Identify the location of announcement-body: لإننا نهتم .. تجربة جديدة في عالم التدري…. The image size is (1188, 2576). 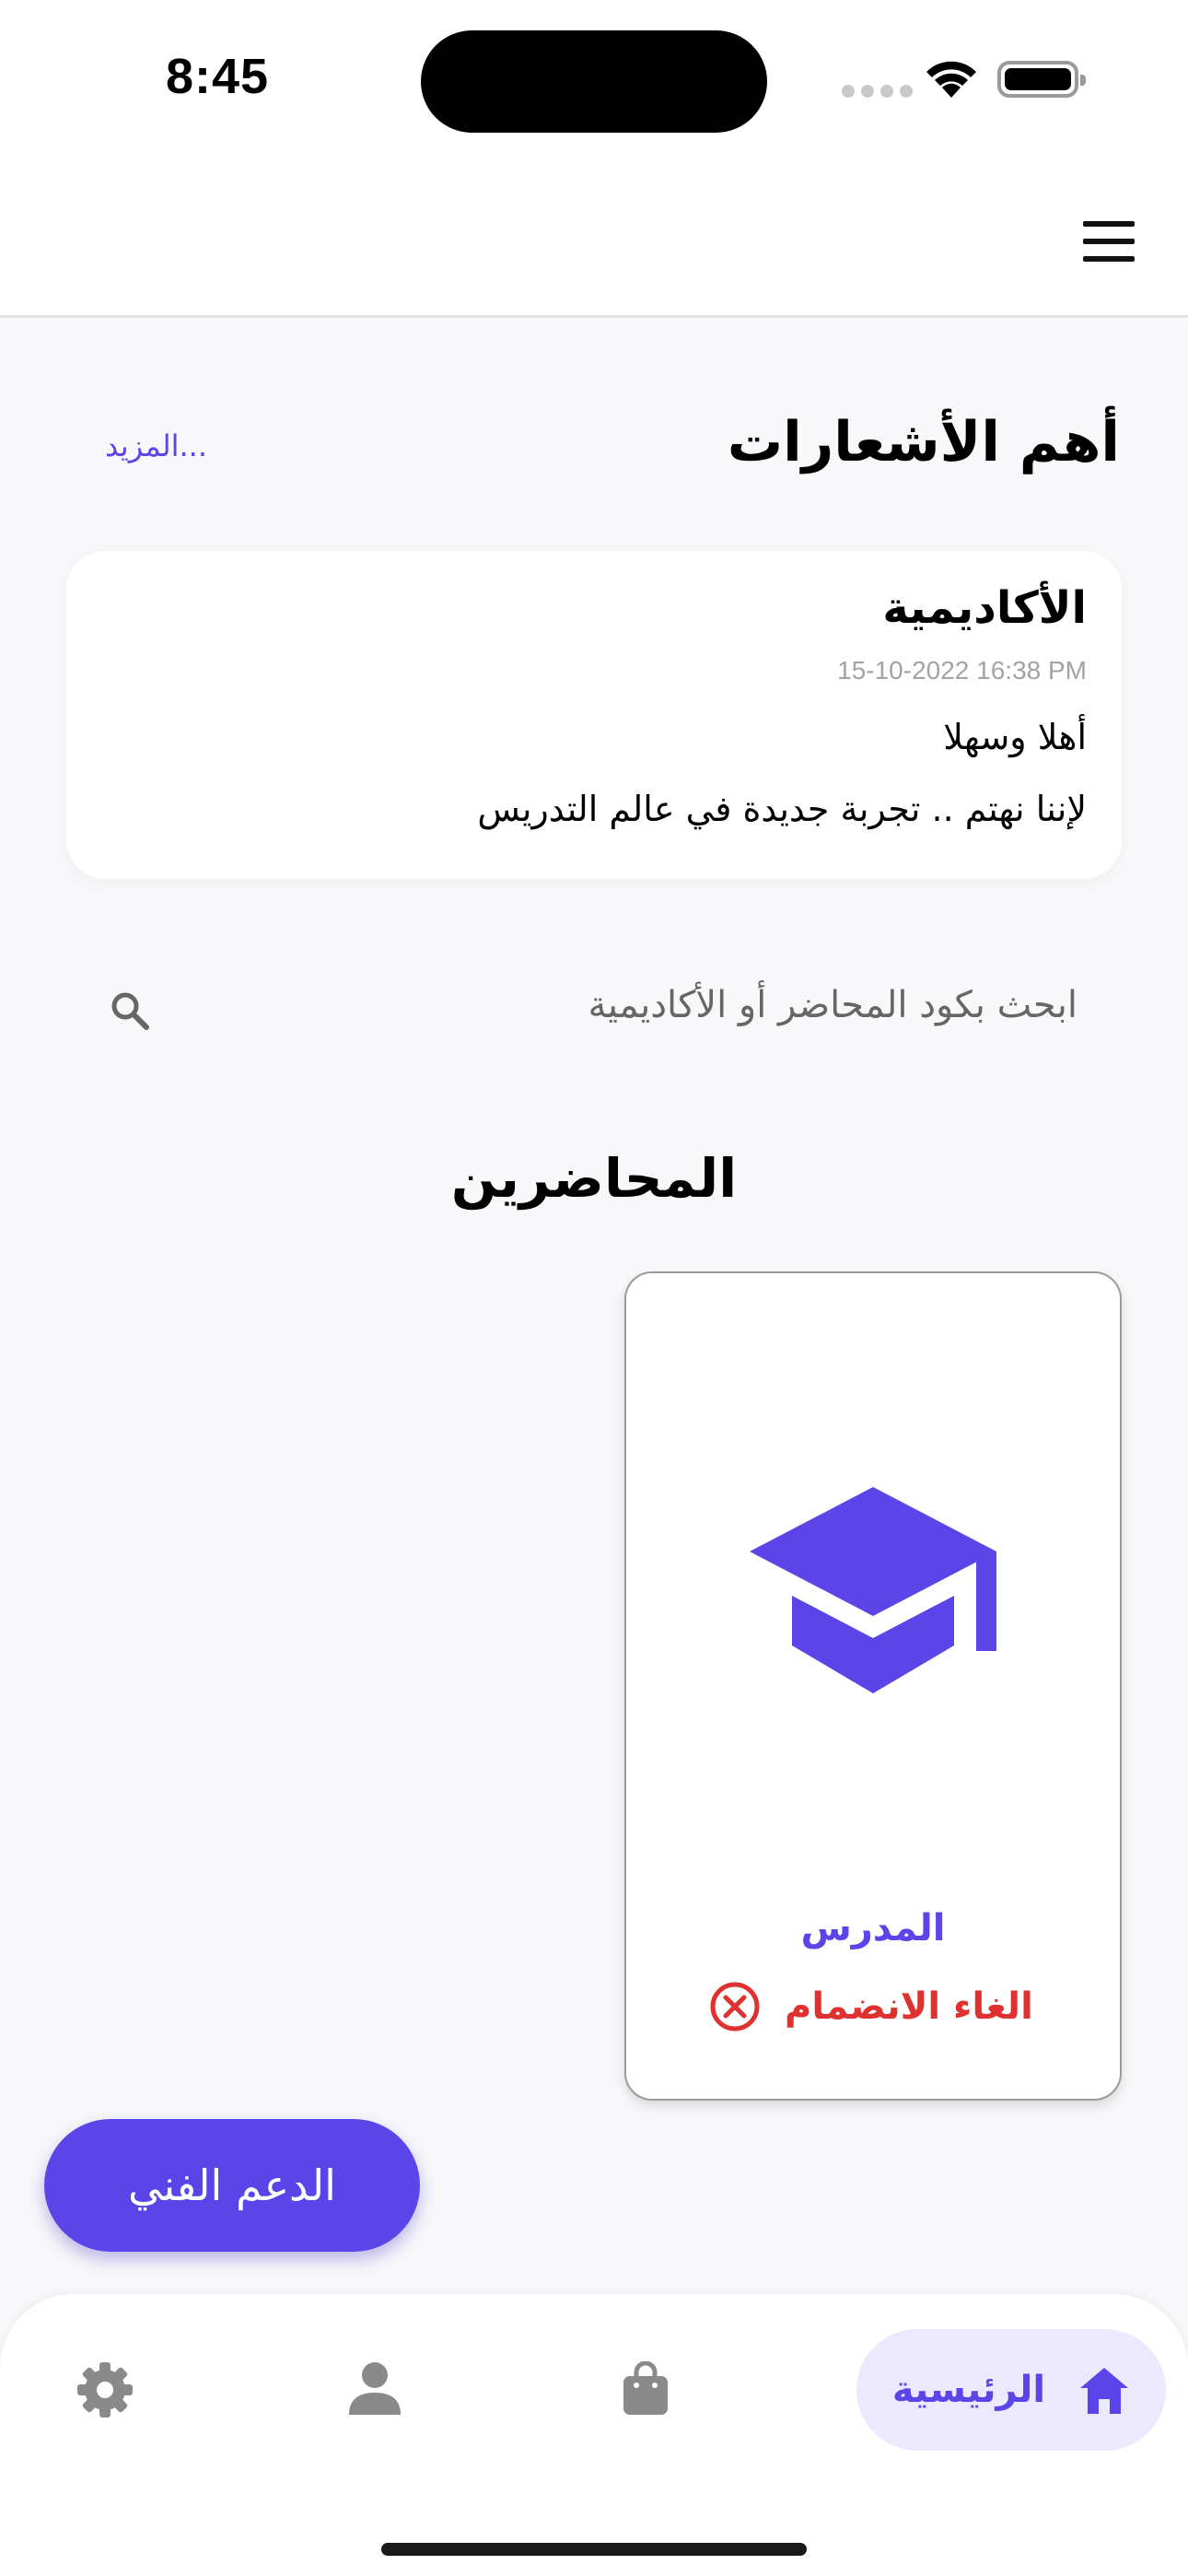
(782, 809).